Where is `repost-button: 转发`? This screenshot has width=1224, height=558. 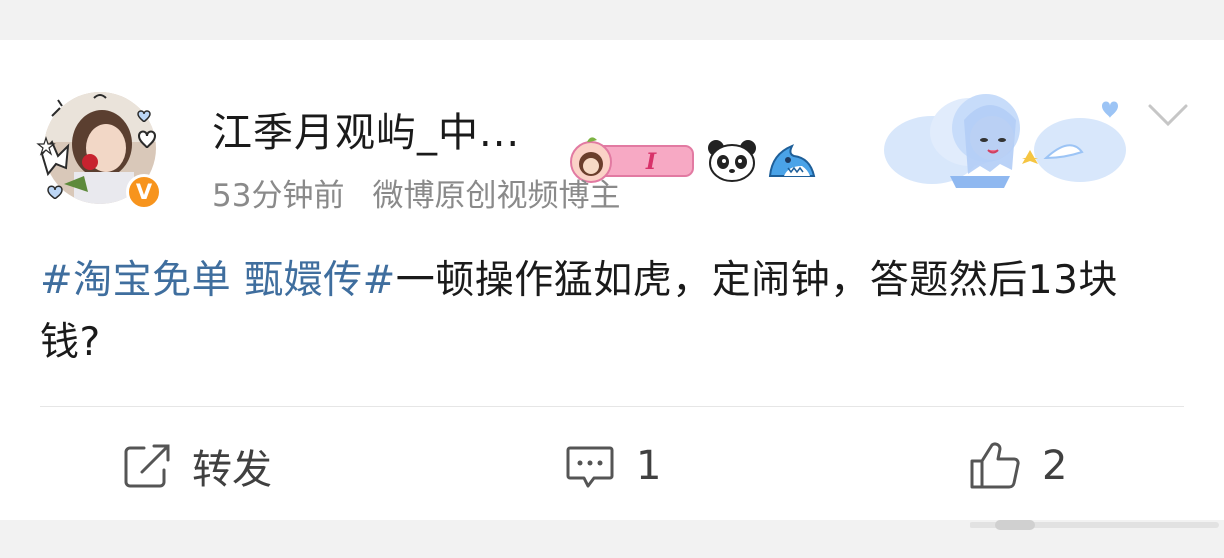
repost-button: 转发 is located at coordinates (197, 466).